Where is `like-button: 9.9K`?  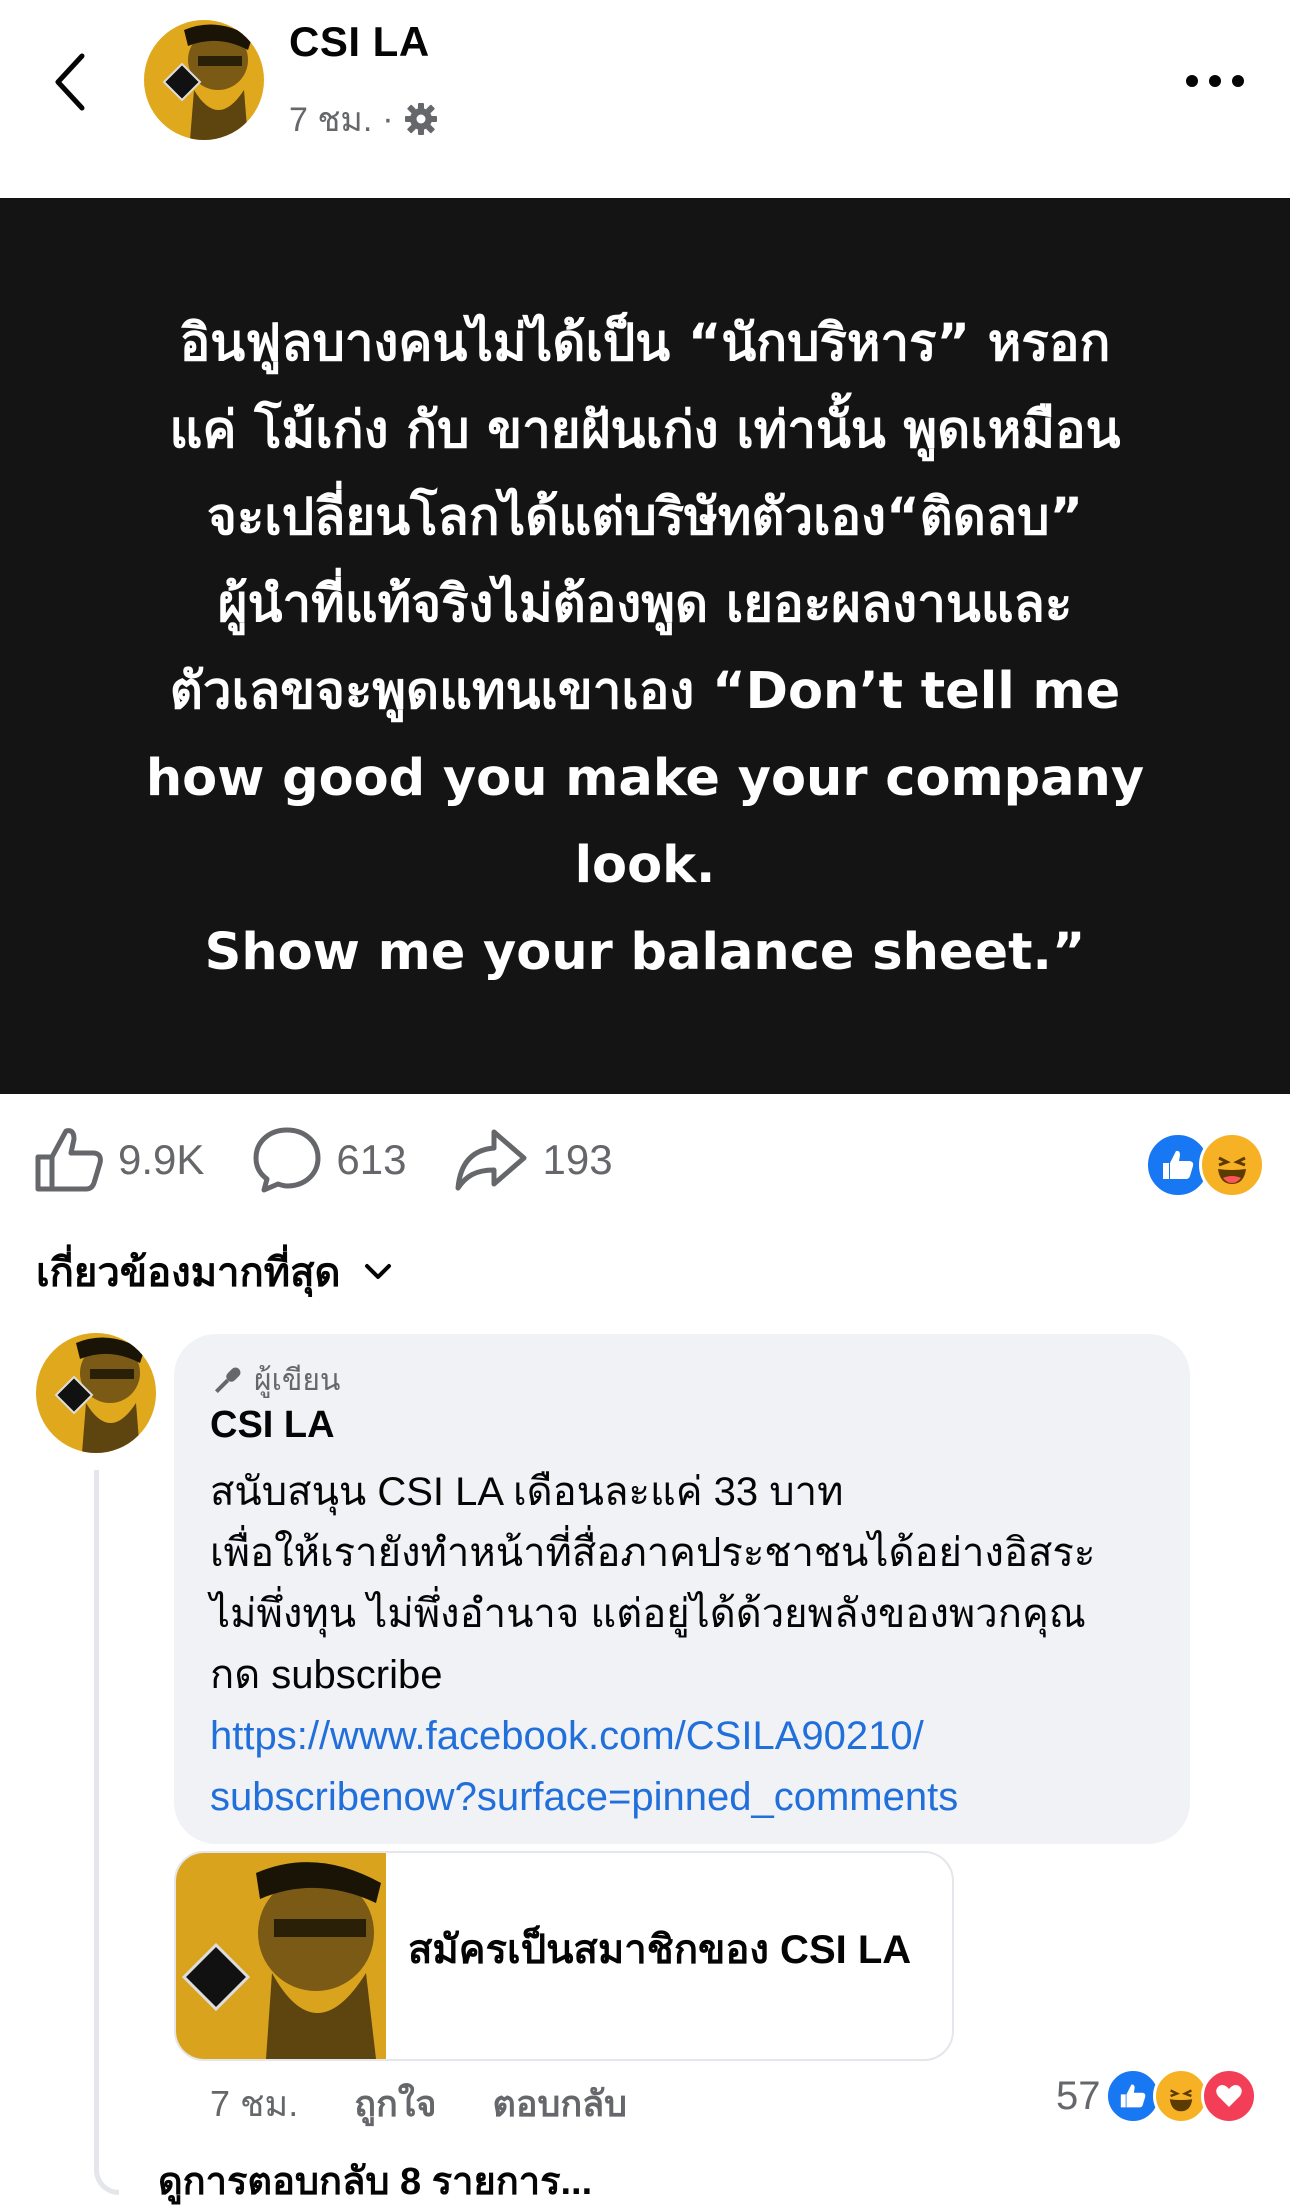
like-button: 9.9K is located at coordinates (119, 1160).